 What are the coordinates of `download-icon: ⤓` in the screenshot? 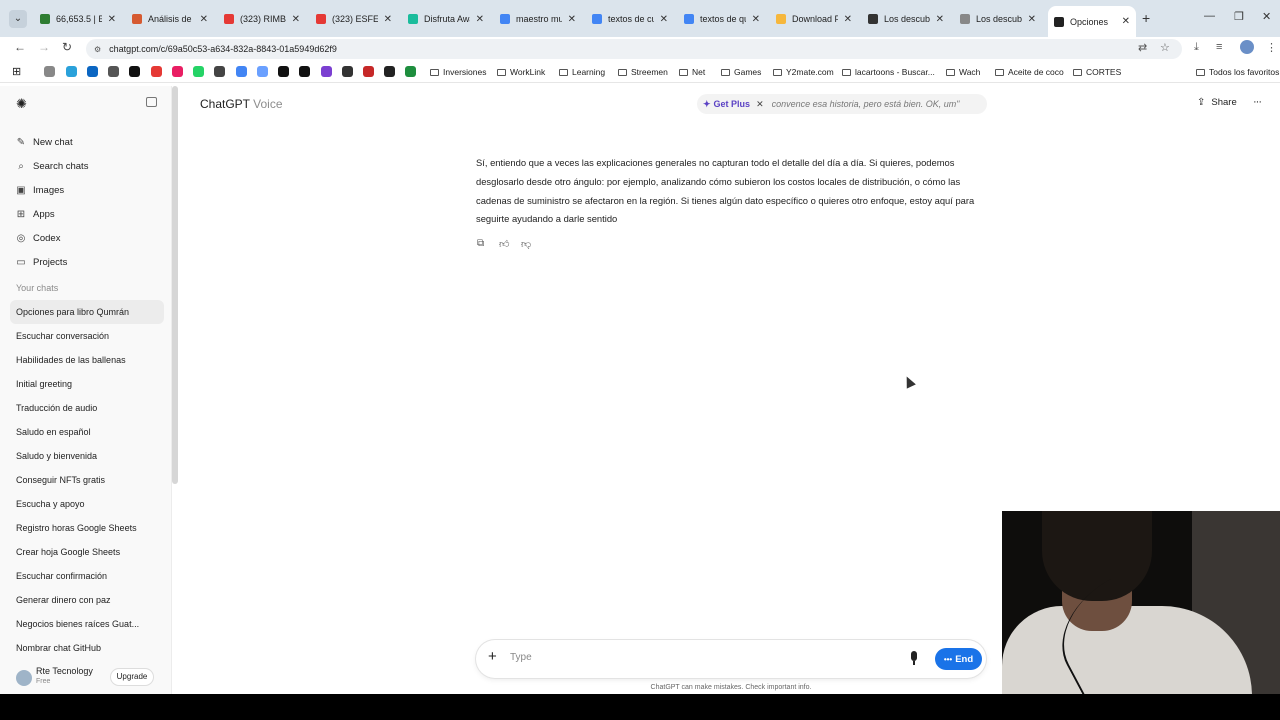 It's located at (1196, 47).